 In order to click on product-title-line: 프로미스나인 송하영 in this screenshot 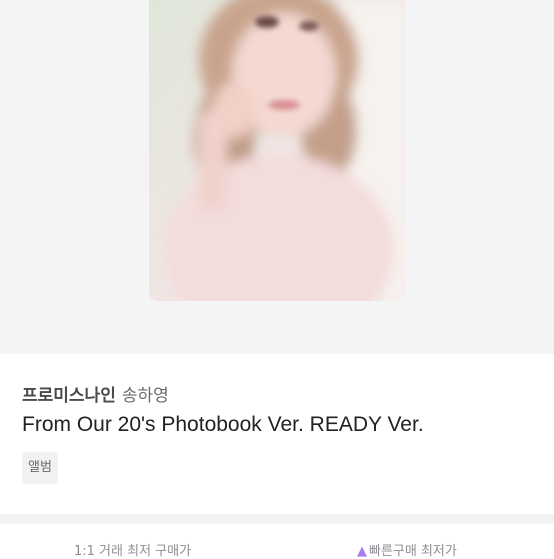, I will do `click(95, 396)`.